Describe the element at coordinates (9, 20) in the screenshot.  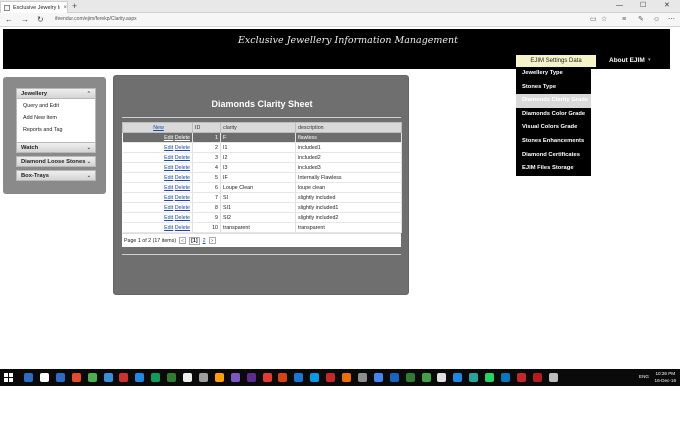
I see `back-icon: ←` at that location.